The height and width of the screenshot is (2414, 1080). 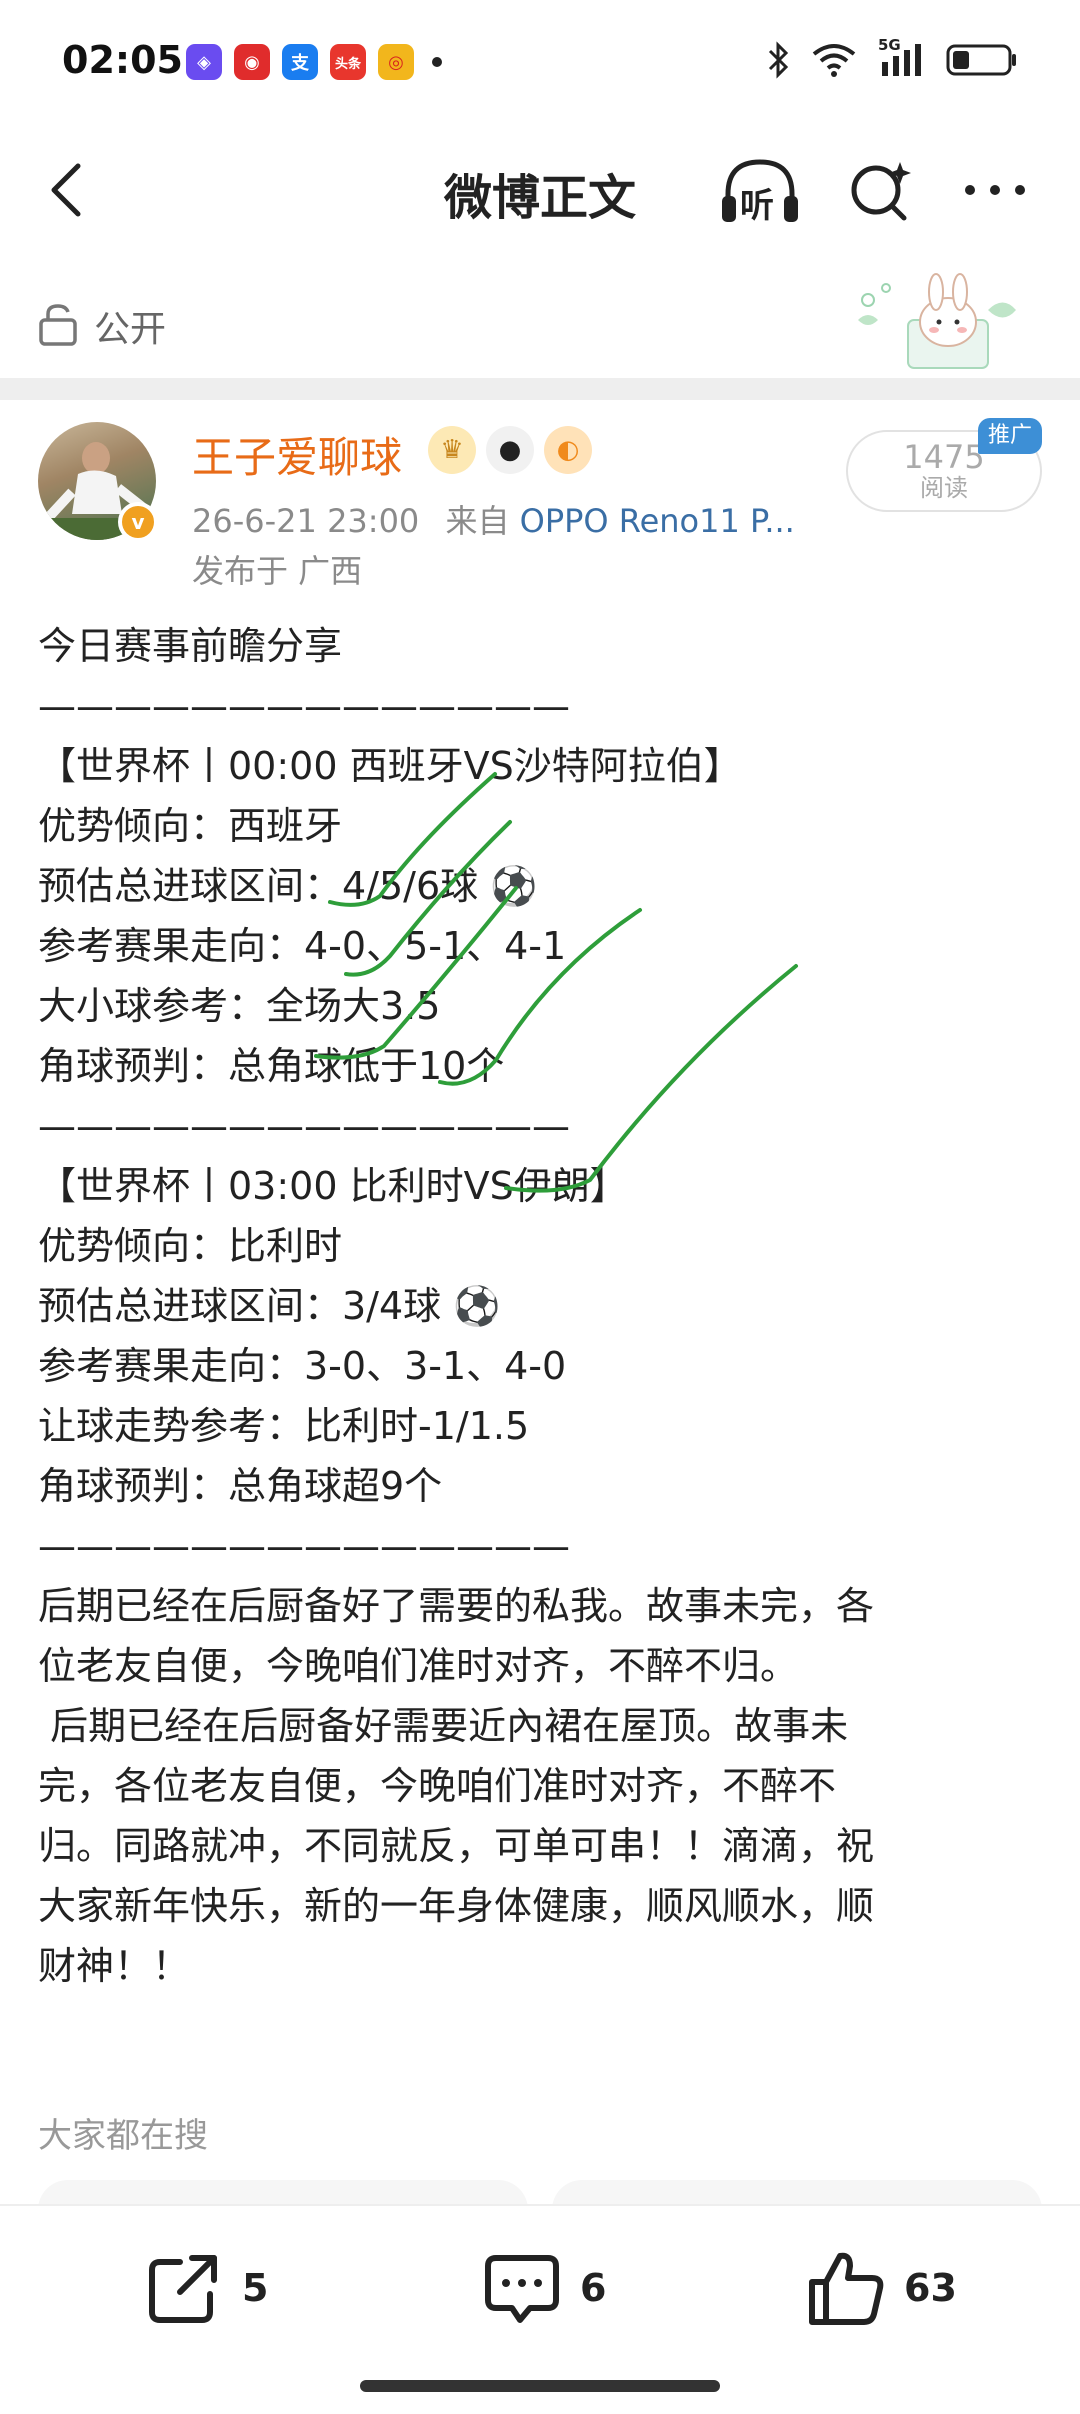 I want to click on post-line: 预估总进球区间：4/5/6球 ⚽, so click(x=288, y=886).